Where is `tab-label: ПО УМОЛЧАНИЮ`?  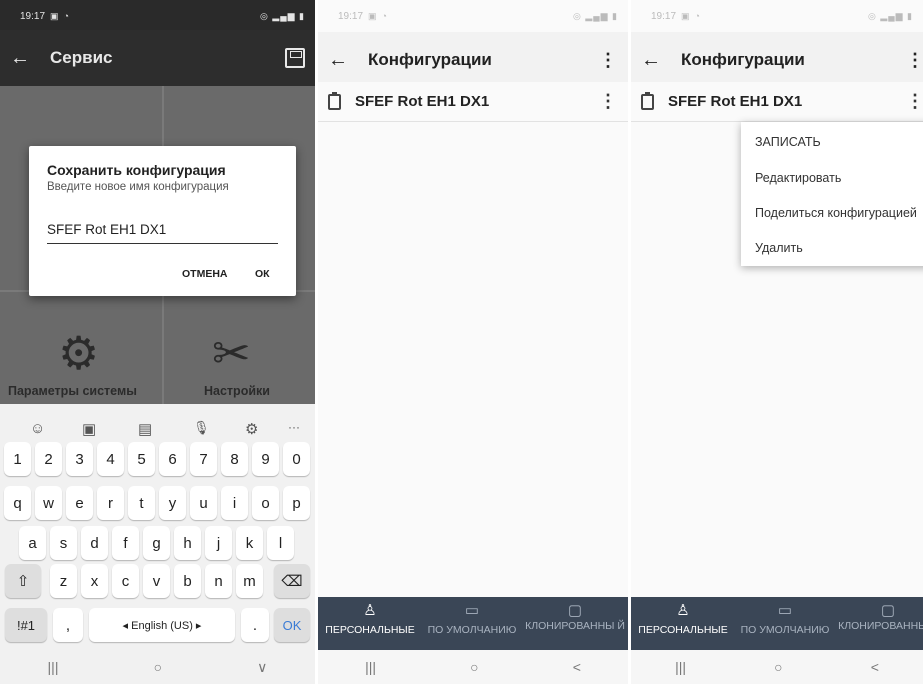 tab-label: ПО УМОЛЧАНИЮ is located at coordinates (785, 630).